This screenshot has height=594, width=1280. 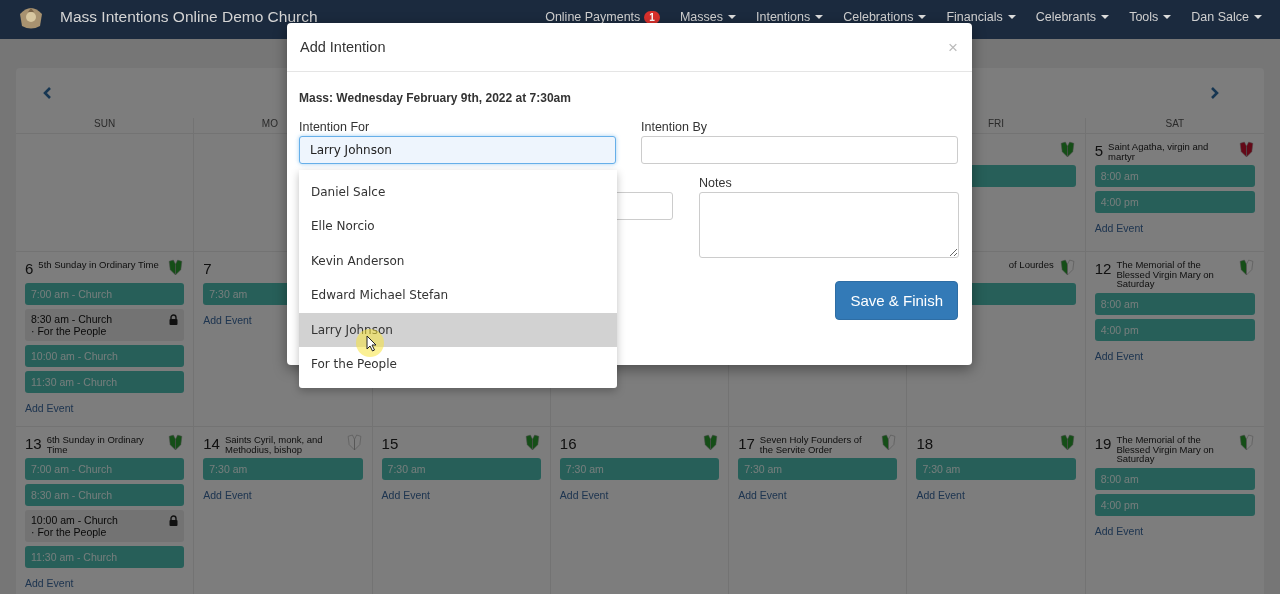 I want to click on feast-title: Seven Holy Founders of the Servite Order, so click(x=810, y=444).